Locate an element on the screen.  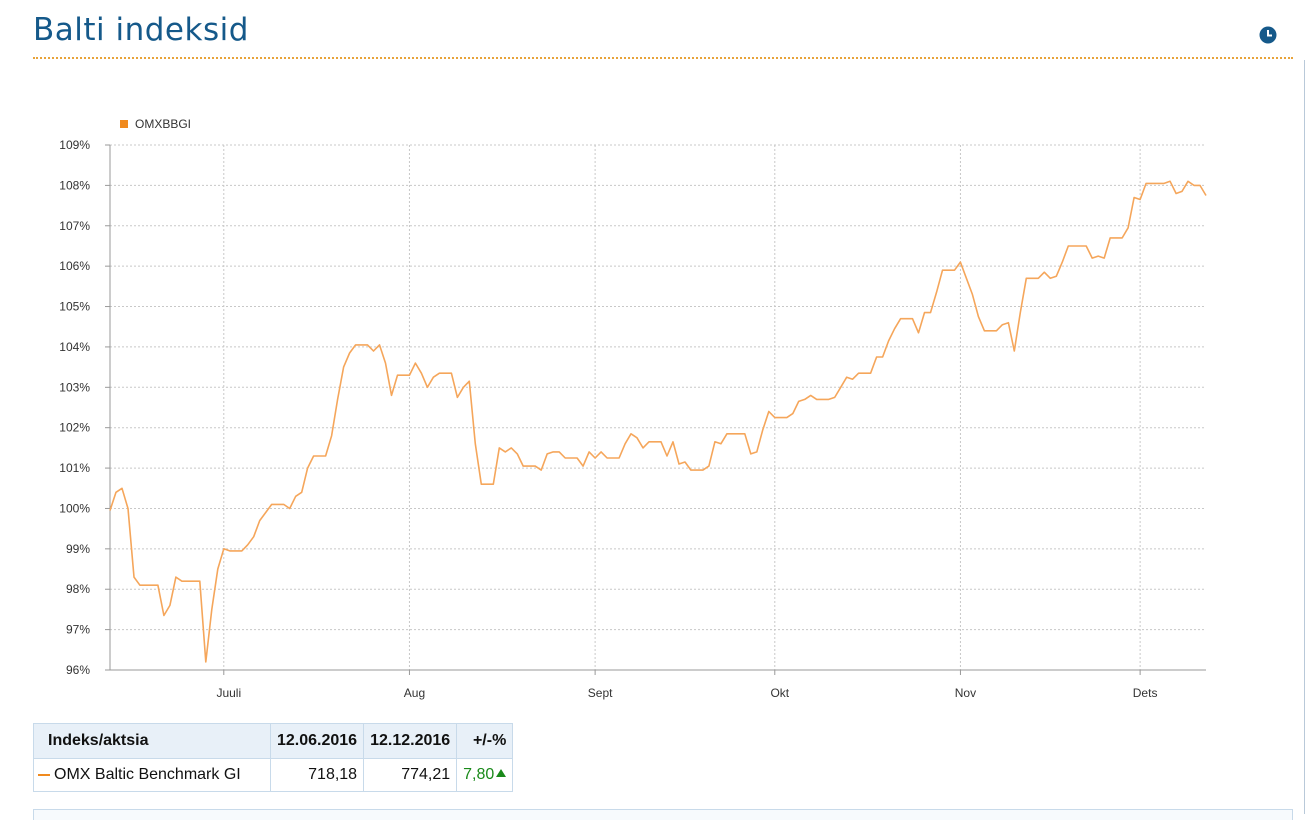
arrow-up-icon is located at coordinates (501, 773).